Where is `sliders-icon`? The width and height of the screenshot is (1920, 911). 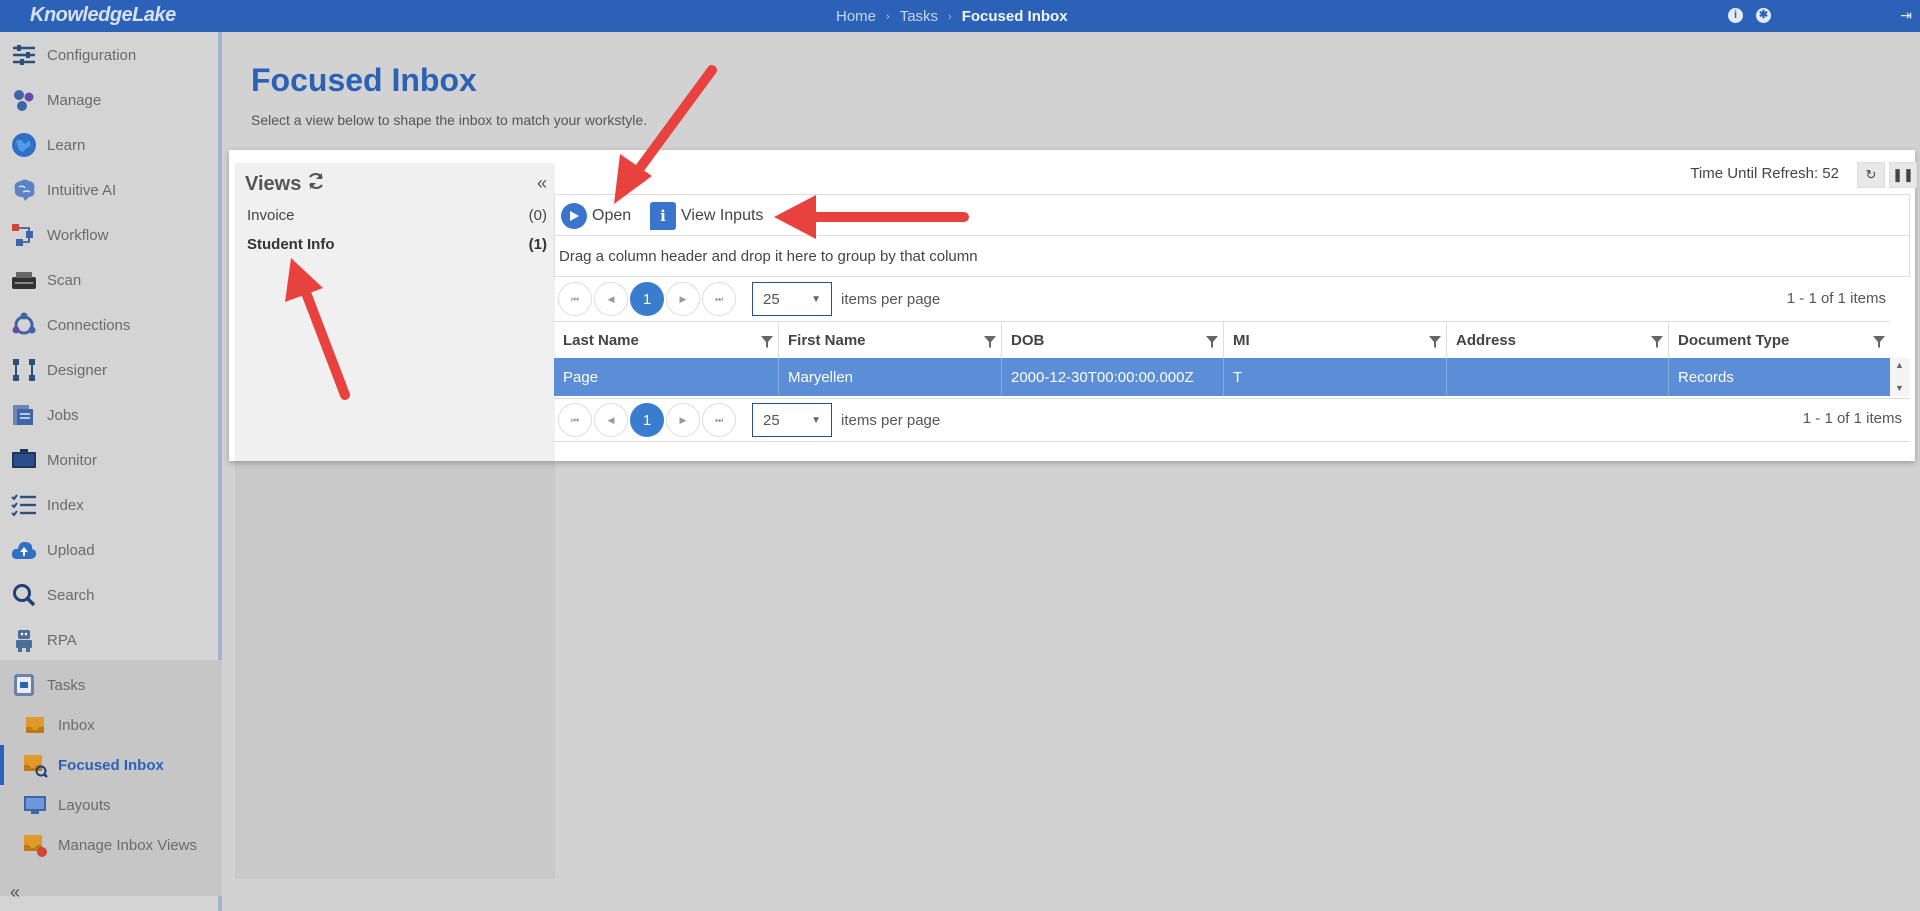 sliders-icon is located at coordinates (24, 55).